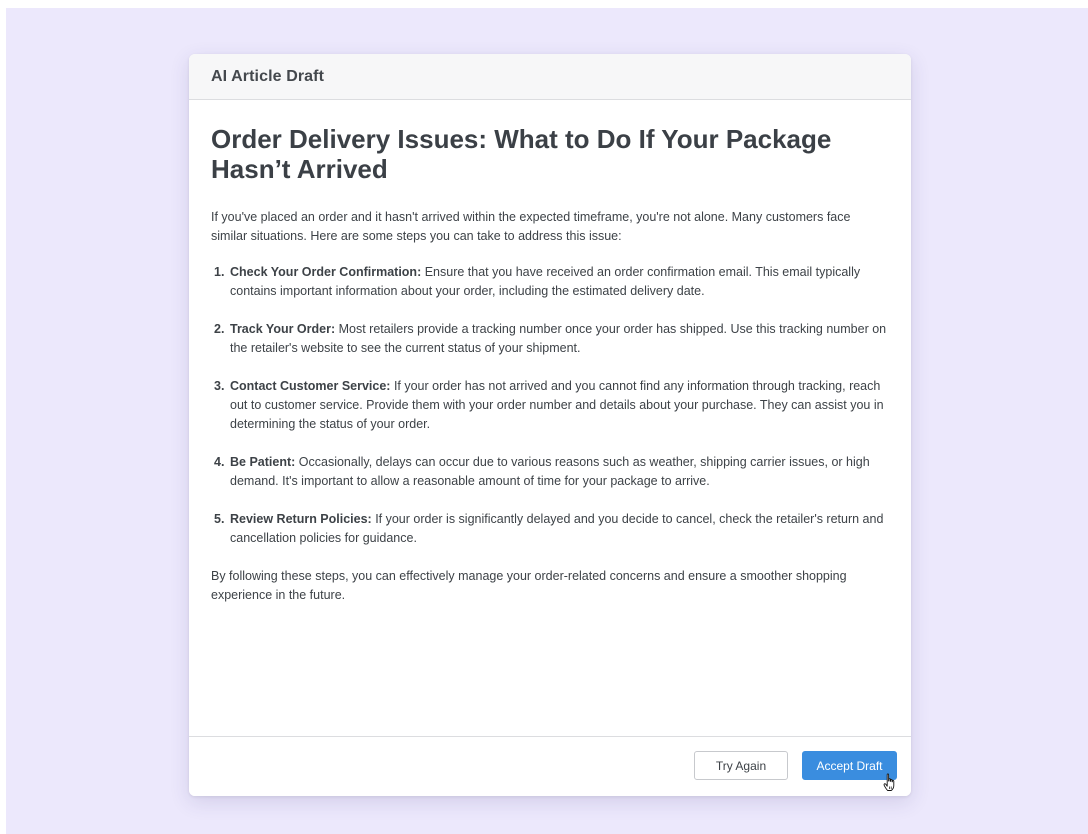 This screenshot has height=834, width=1088. What do you see at coordinates (263, 462) in the screenshot?
I see `step-heading: Be Patient:` at bounding box center [263, 462].